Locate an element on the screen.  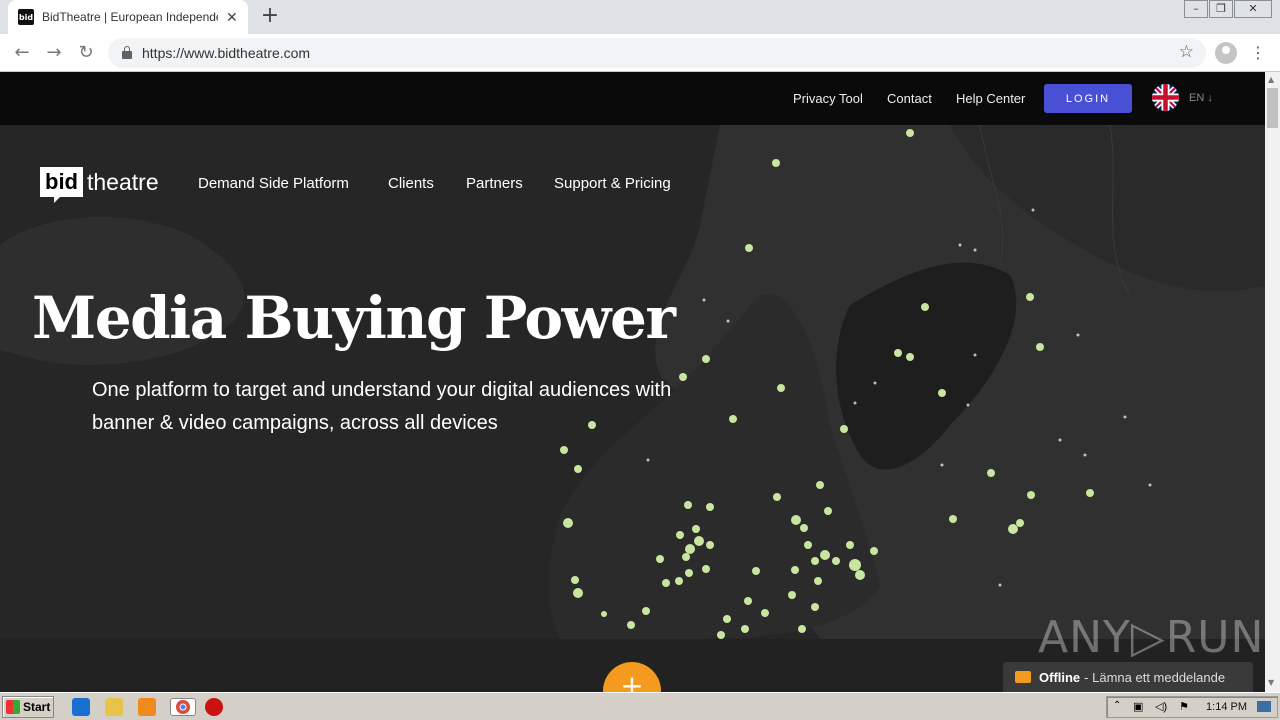
anyrun-watermark: ANY▷RUN is located at coordinates (1151, 637).